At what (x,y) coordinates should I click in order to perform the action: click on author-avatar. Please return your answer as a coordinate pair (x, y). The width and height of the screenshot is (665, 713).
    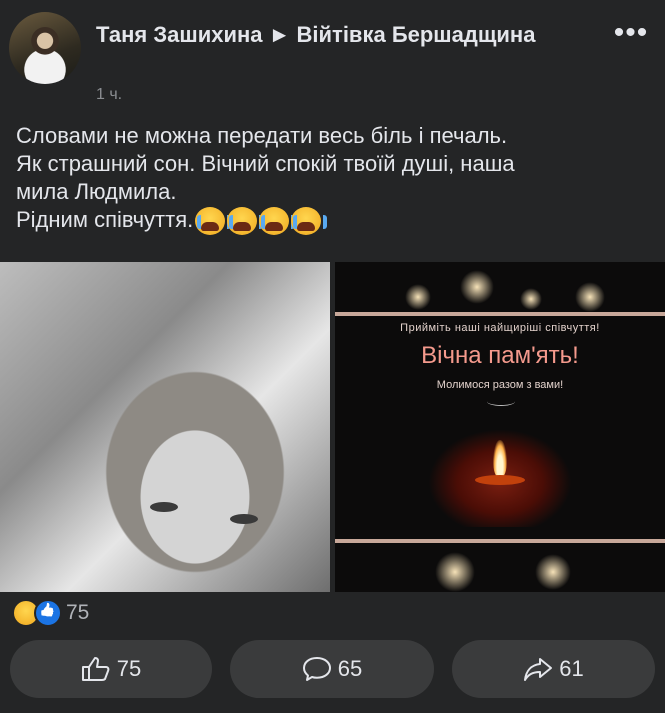
    Looking at the image, I should click on (45, 48).